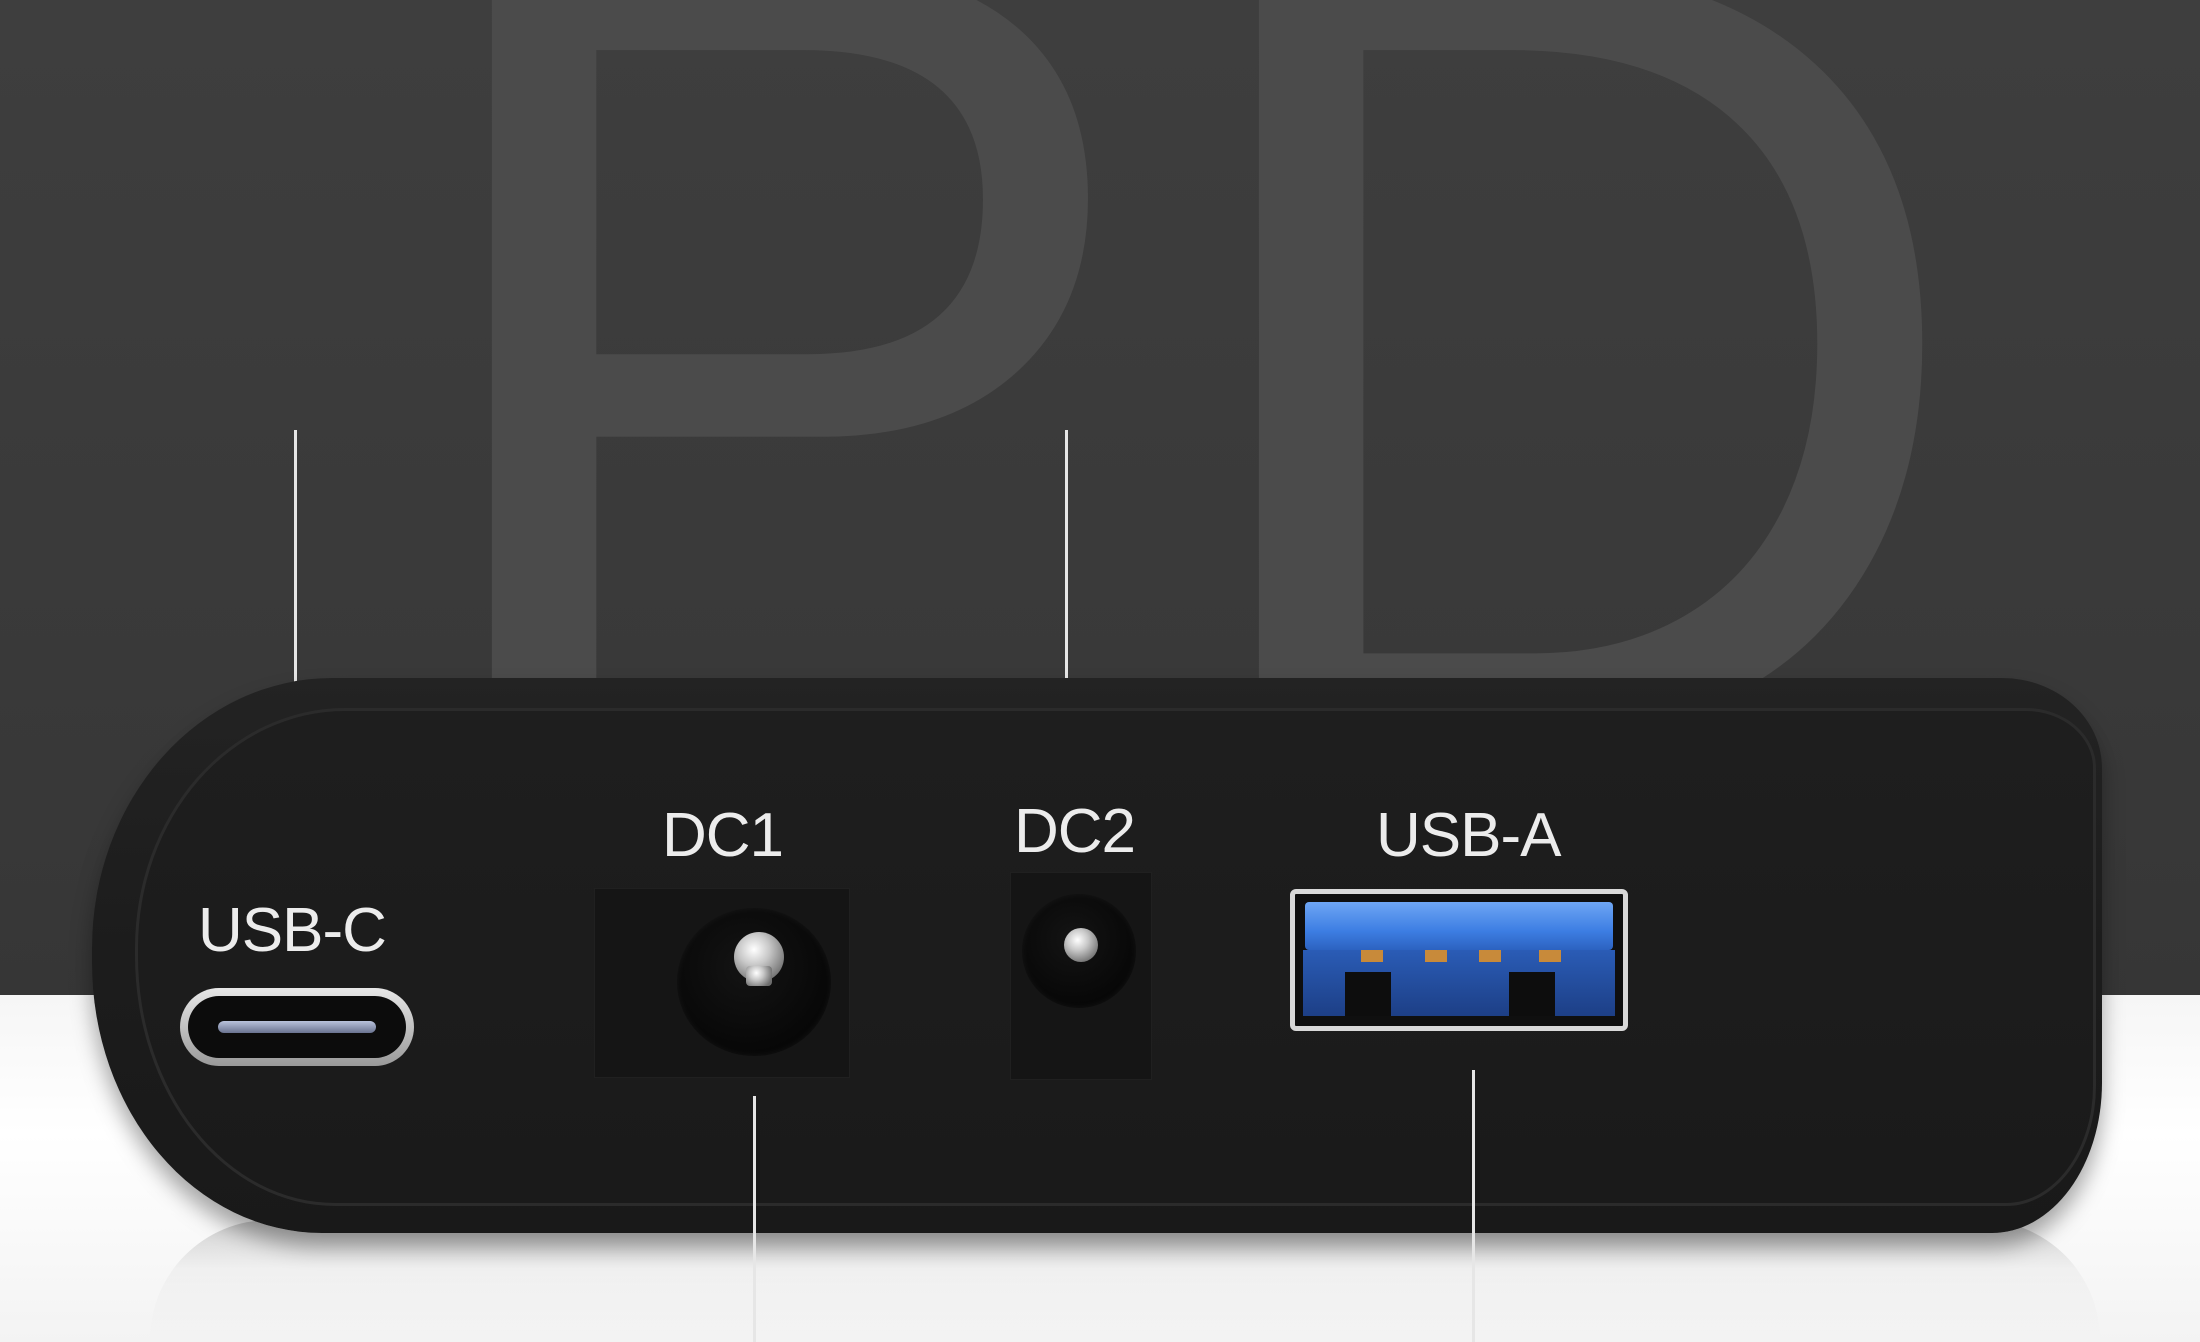 This screenshot has width=2200, height=1342. Describe the element at coordinates (1459, 960) in the screenshot. I see `usb-a-port-icon` at that location.